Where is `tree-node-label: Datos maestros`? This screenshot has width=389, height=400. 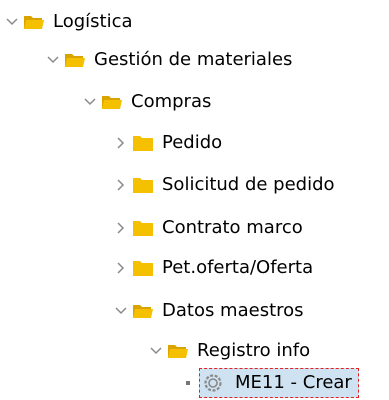
tree-node-label: Datos maestros is located at coordinates (233, 310).